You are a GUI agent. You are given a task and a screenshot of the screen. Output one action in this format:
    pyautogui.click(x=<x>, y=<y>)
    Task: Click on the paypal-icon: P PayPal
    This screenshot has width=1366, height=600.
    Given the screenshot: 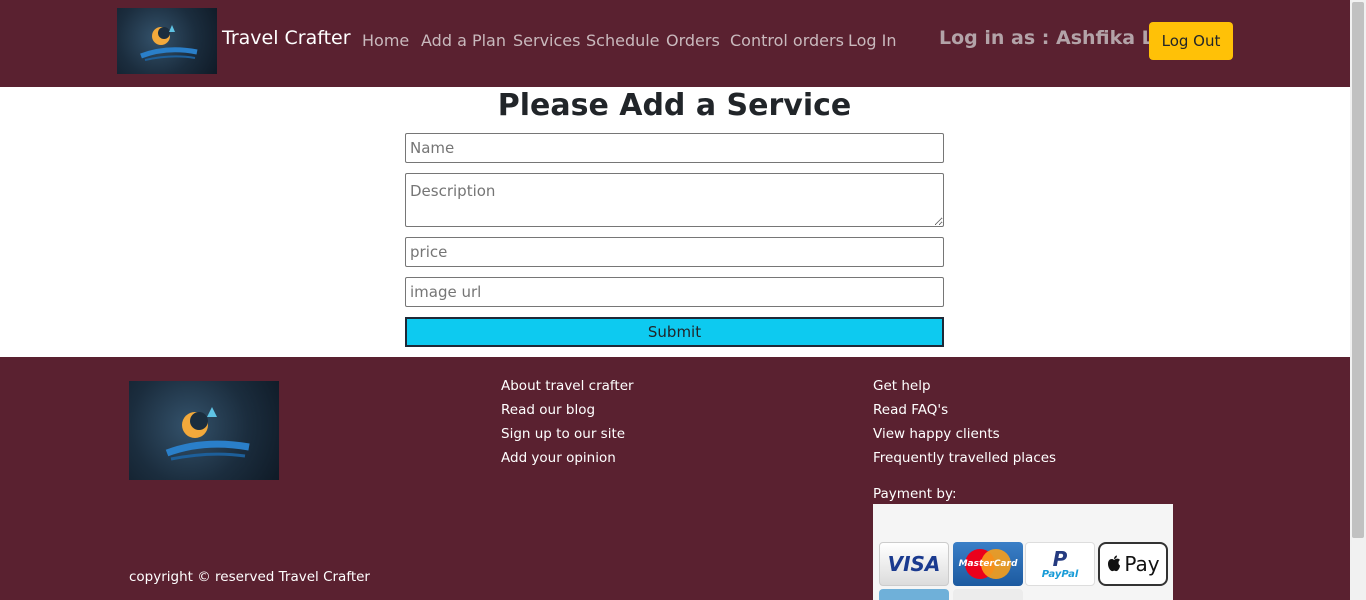 What is the action you would take?
    pyautogui.click(x=1060, y=564)
    